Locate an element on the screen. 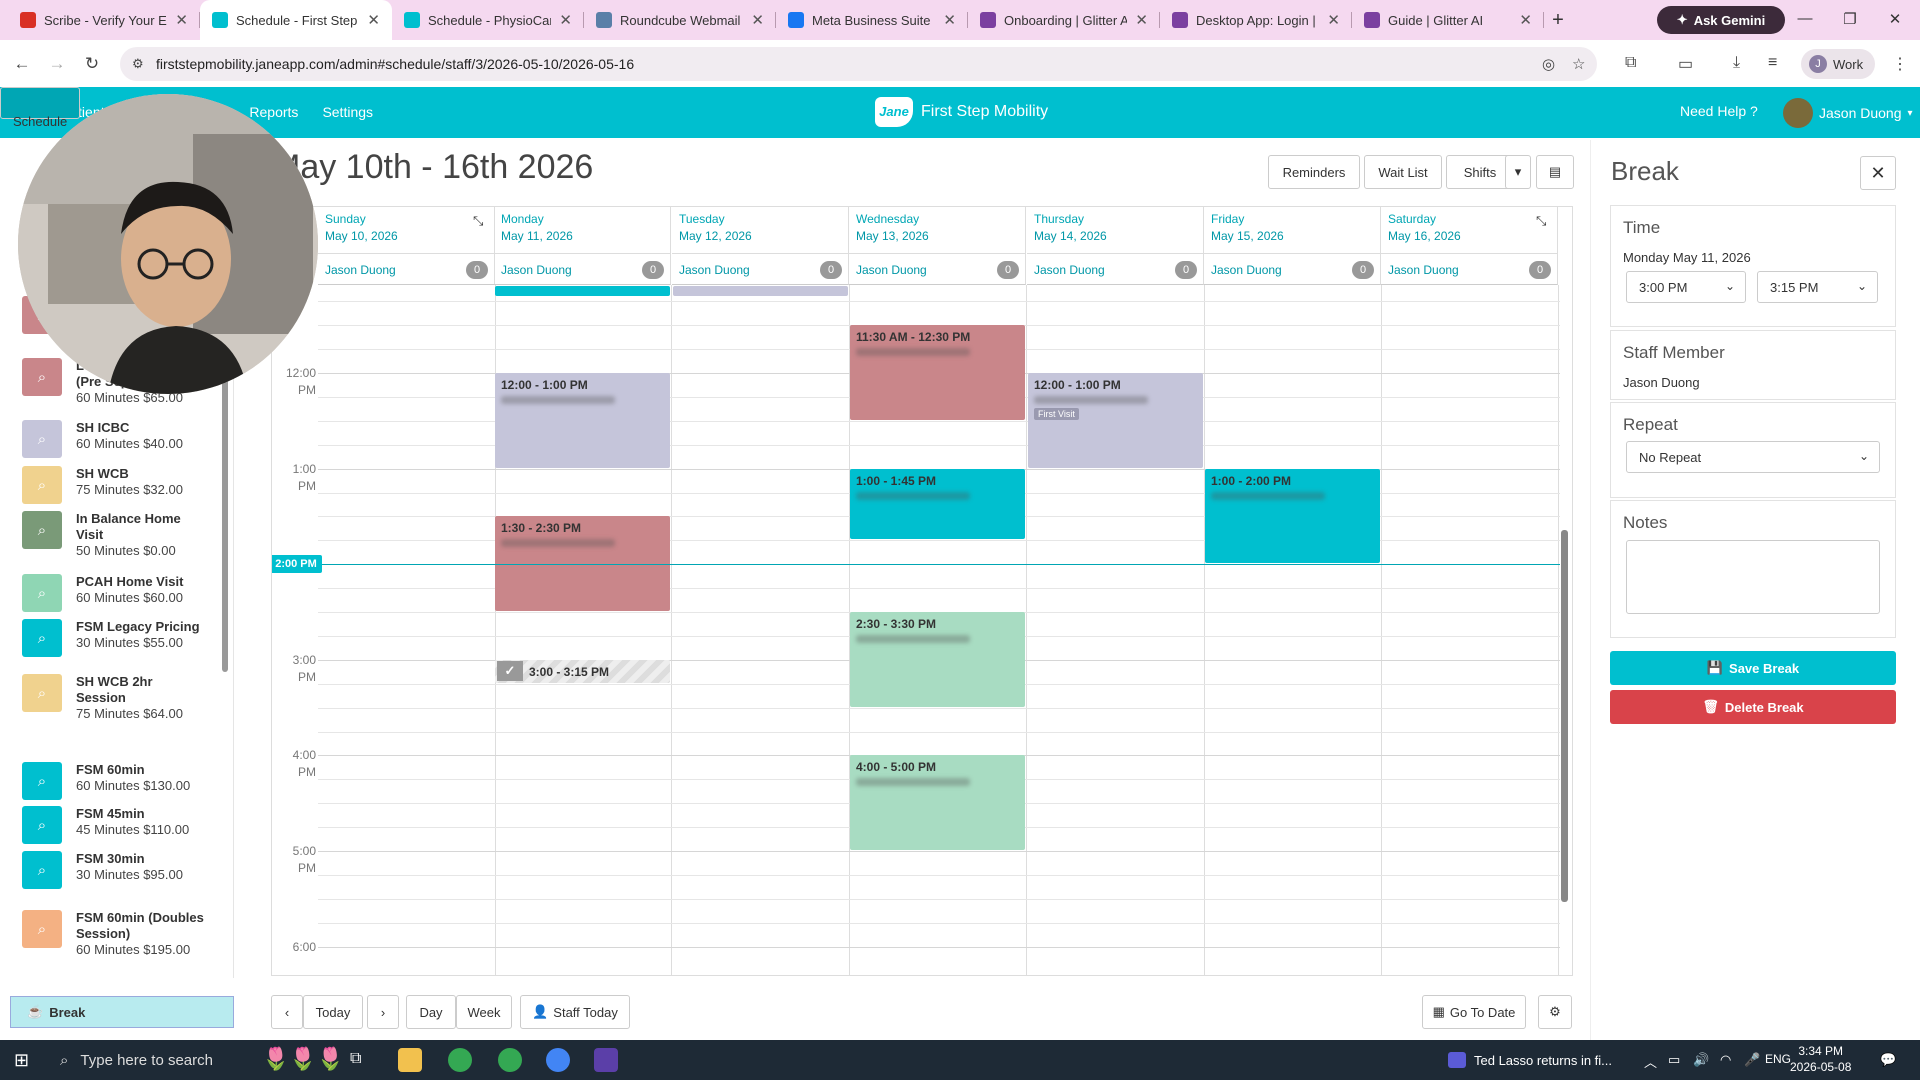 Image resolution: width=1920 pixels, height=1080 pixels. file-explorer-icon is located at coordinates (410, 1060).